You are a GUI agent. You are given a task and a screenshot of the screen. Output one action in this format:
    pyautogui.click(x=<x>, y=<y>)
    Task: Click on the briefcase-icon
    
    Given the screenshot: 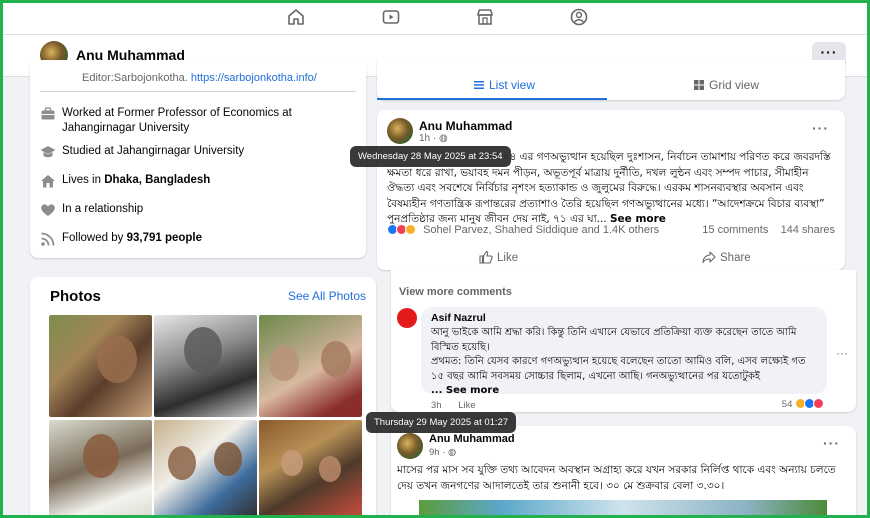 What is the action you would take?
    pyautogui.click(x=48, y=114)
    